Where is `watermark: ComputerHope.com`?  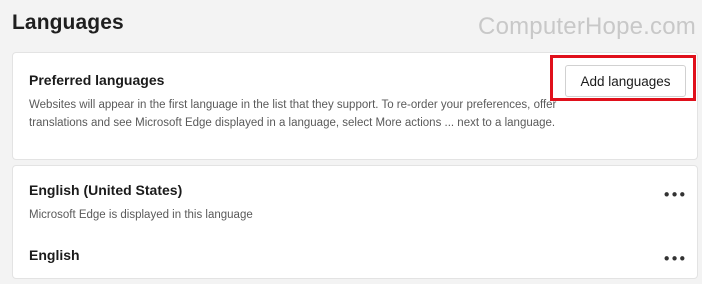 watermark: ComputerHope.com is located at coordinates (587, 26).